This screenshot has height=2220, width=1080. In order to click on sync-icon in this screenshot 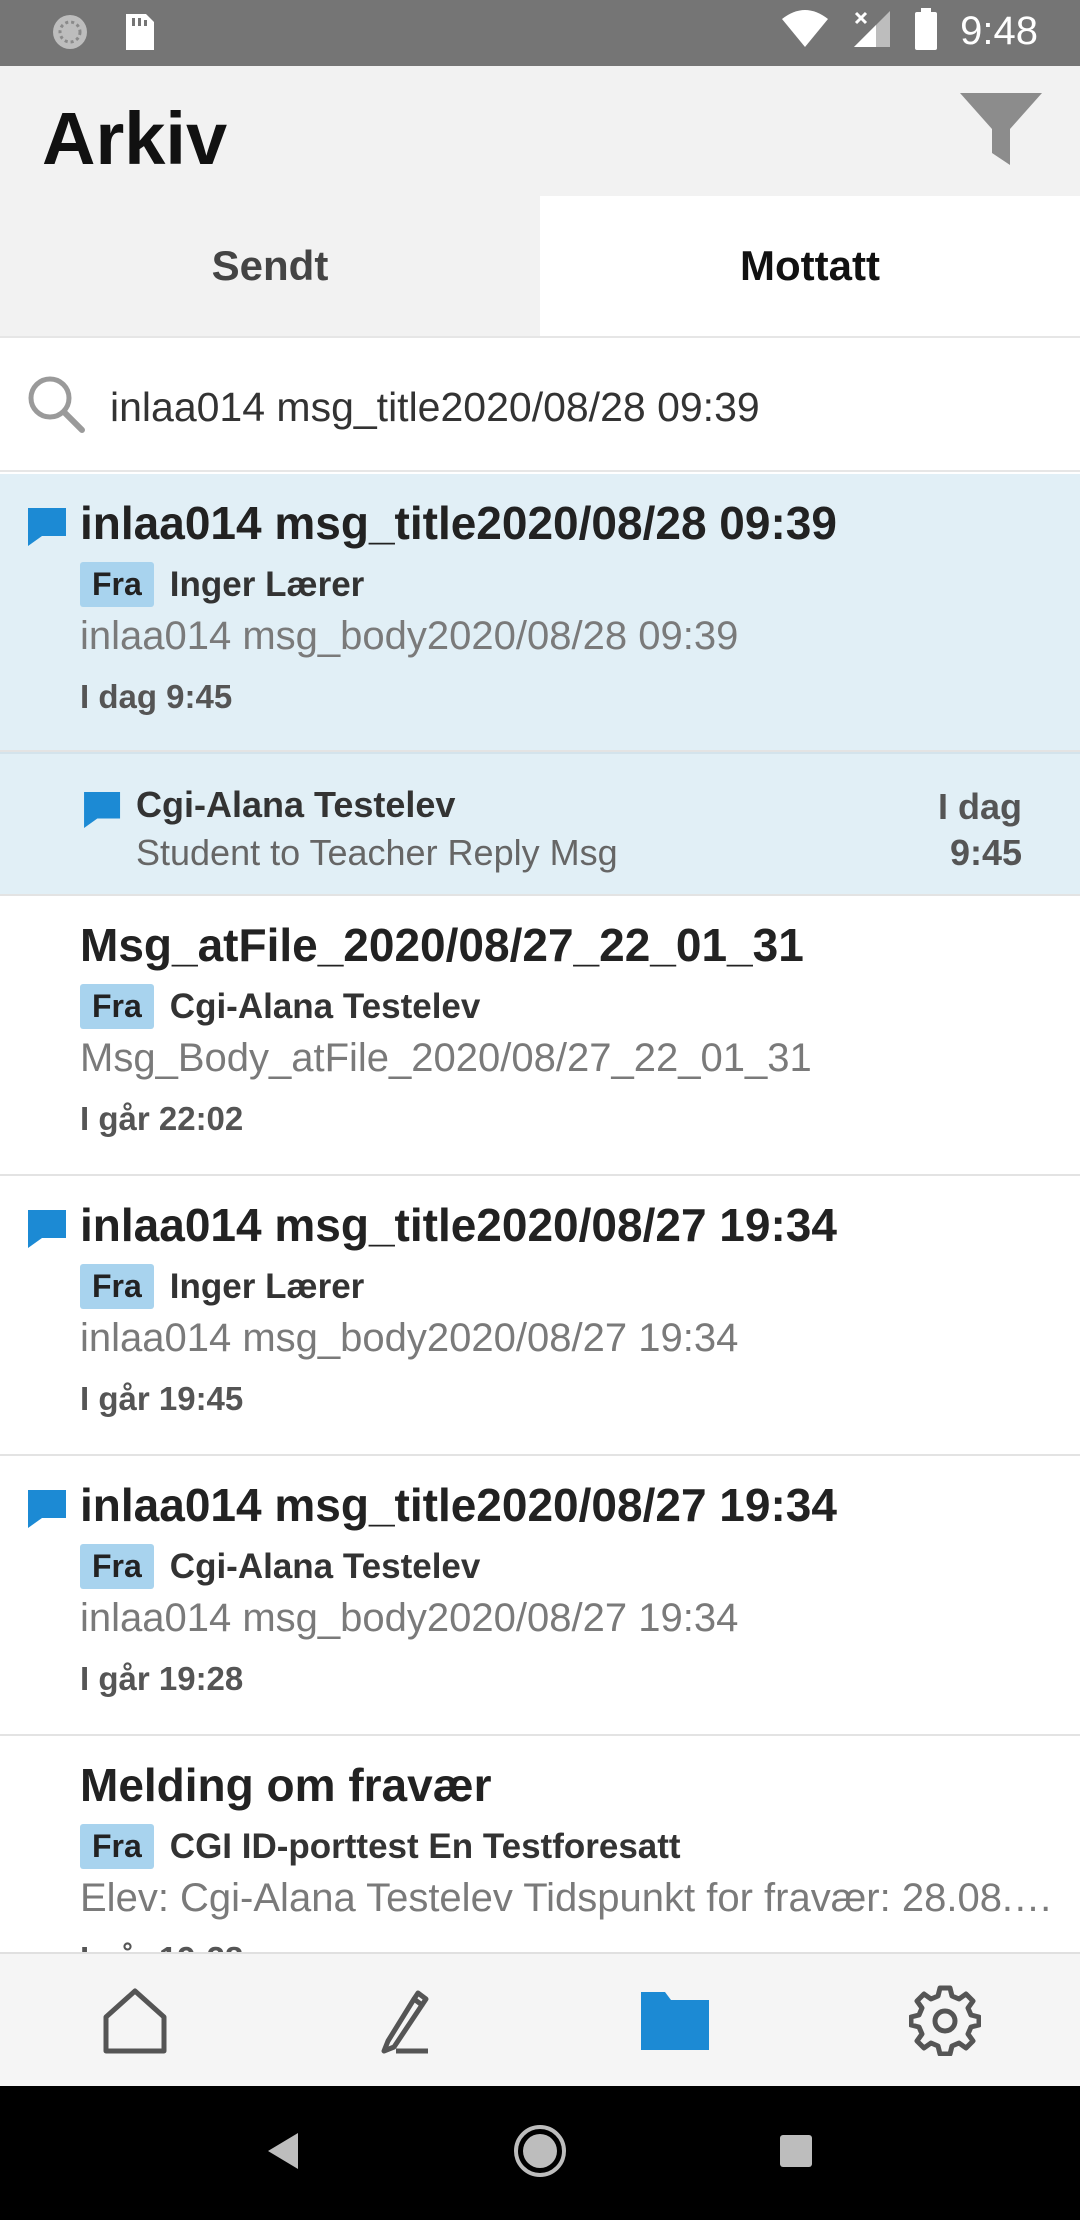, I will do `click(70, 34)`.